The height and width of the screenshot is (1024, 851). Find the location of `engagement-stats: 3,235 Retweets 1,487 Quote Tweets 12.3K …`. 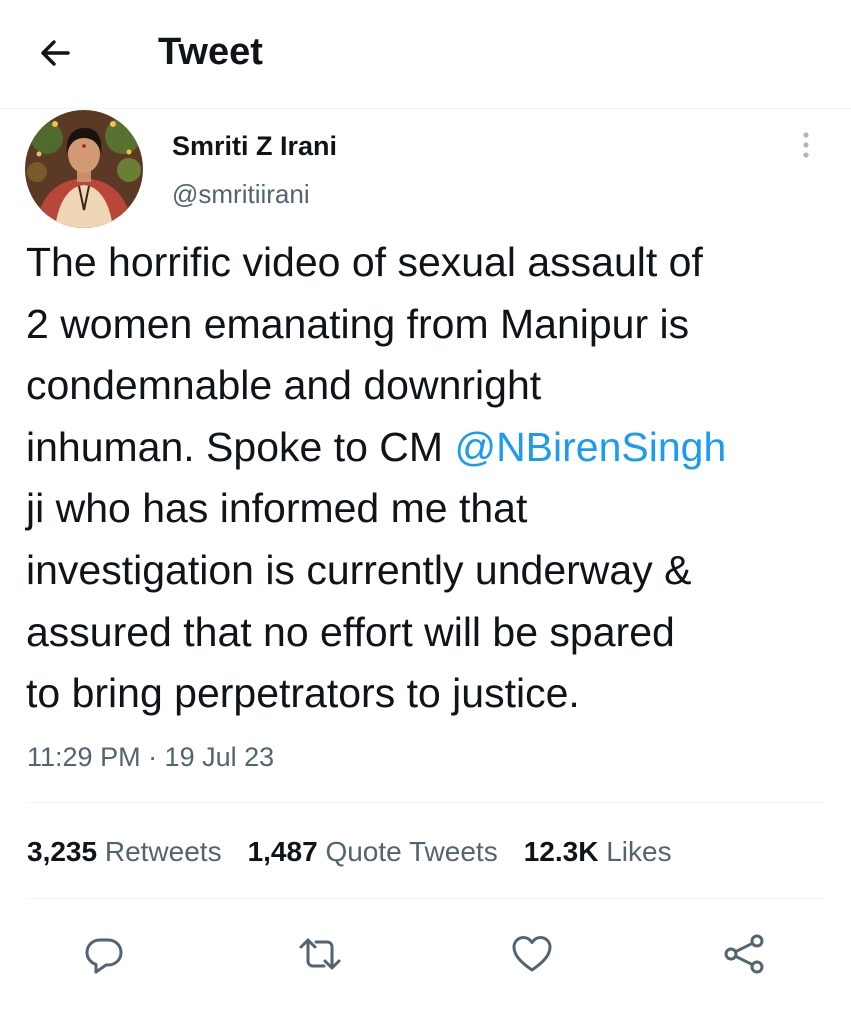

engagement-stats: 3,235 Retweets 1,487 Quote Tweets 12.3K … is located at coordinates (349, 852).